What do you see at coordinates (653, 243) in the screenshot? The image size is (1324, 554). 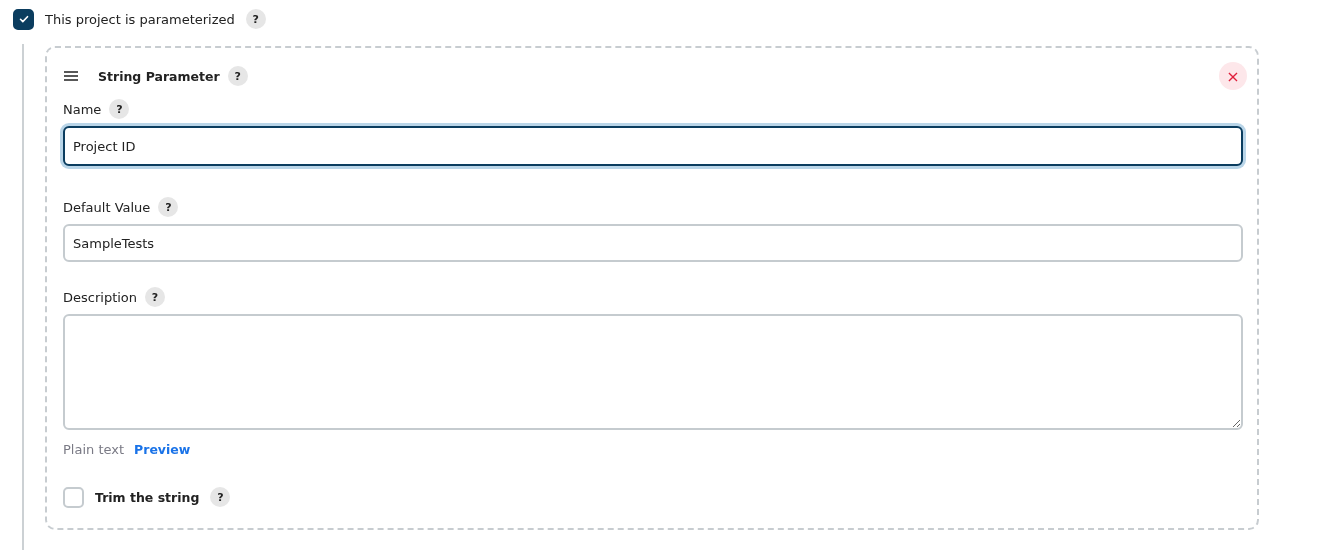 I see `text-field: SampleTests` at bounding box center [653, 243].